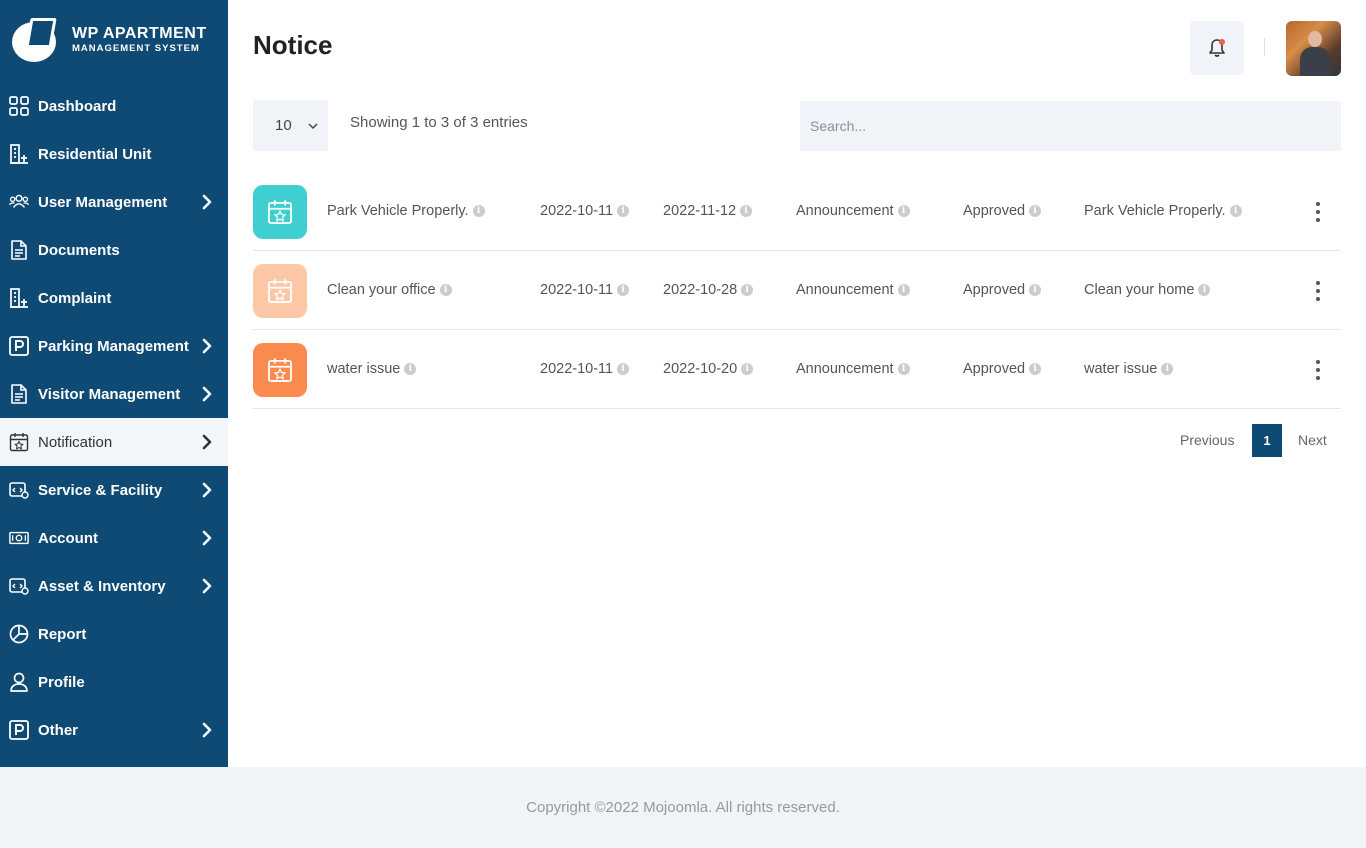  Describe the element at coordinates (1139, 290) in the screenshot. I see `notice-description-text: Clean your home` at that location.